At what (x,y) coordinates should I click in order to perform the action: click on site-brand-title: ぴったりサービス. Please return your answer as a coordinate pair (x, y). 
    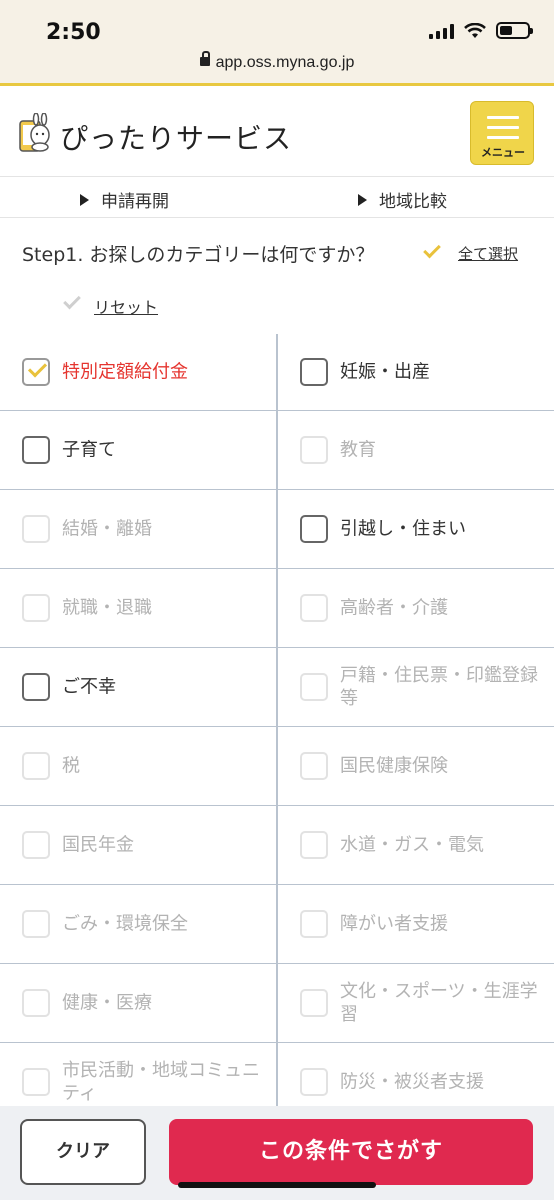
    Looking at the image, I should click on (176, 137).